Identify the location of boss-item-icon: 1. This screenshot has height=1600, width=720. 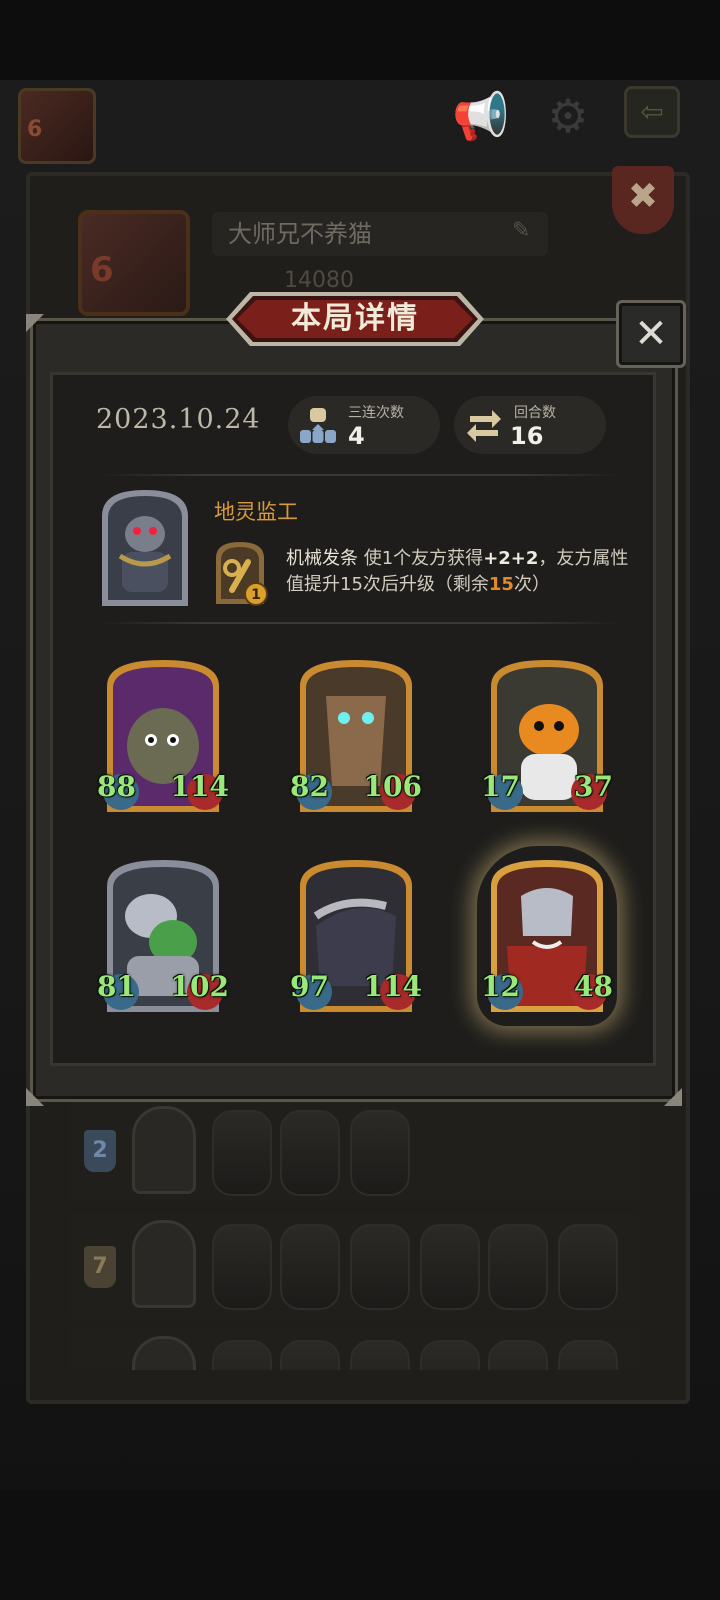
(240, 573).